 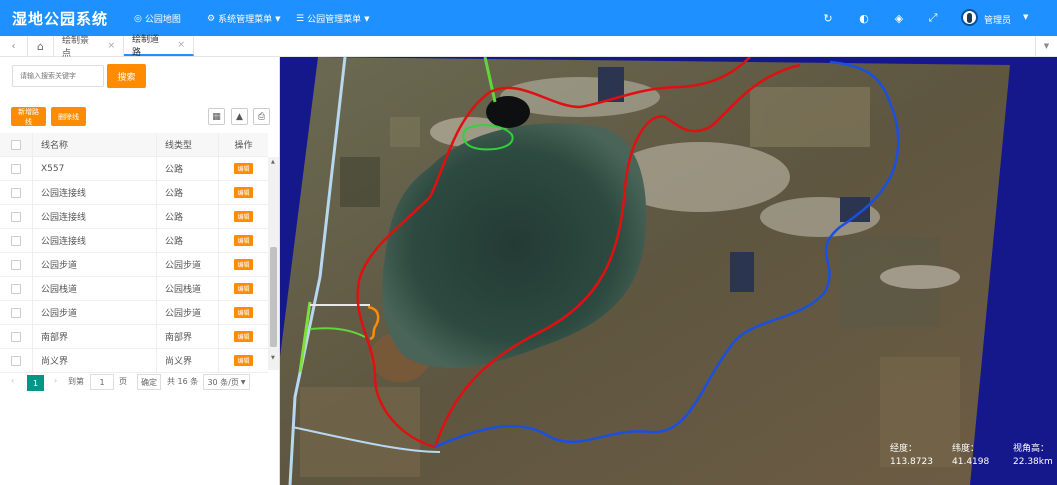 I want to click on column-header: 线类型, so click(x=188, y=144).